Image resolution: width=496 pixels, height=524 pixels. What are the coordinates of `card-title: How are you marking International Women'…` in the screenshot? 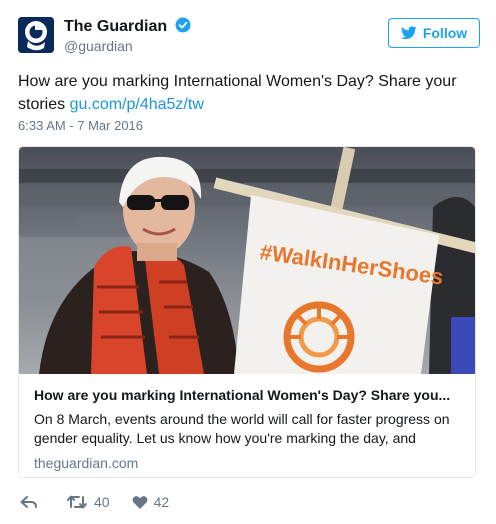 It's located at (249, 395).